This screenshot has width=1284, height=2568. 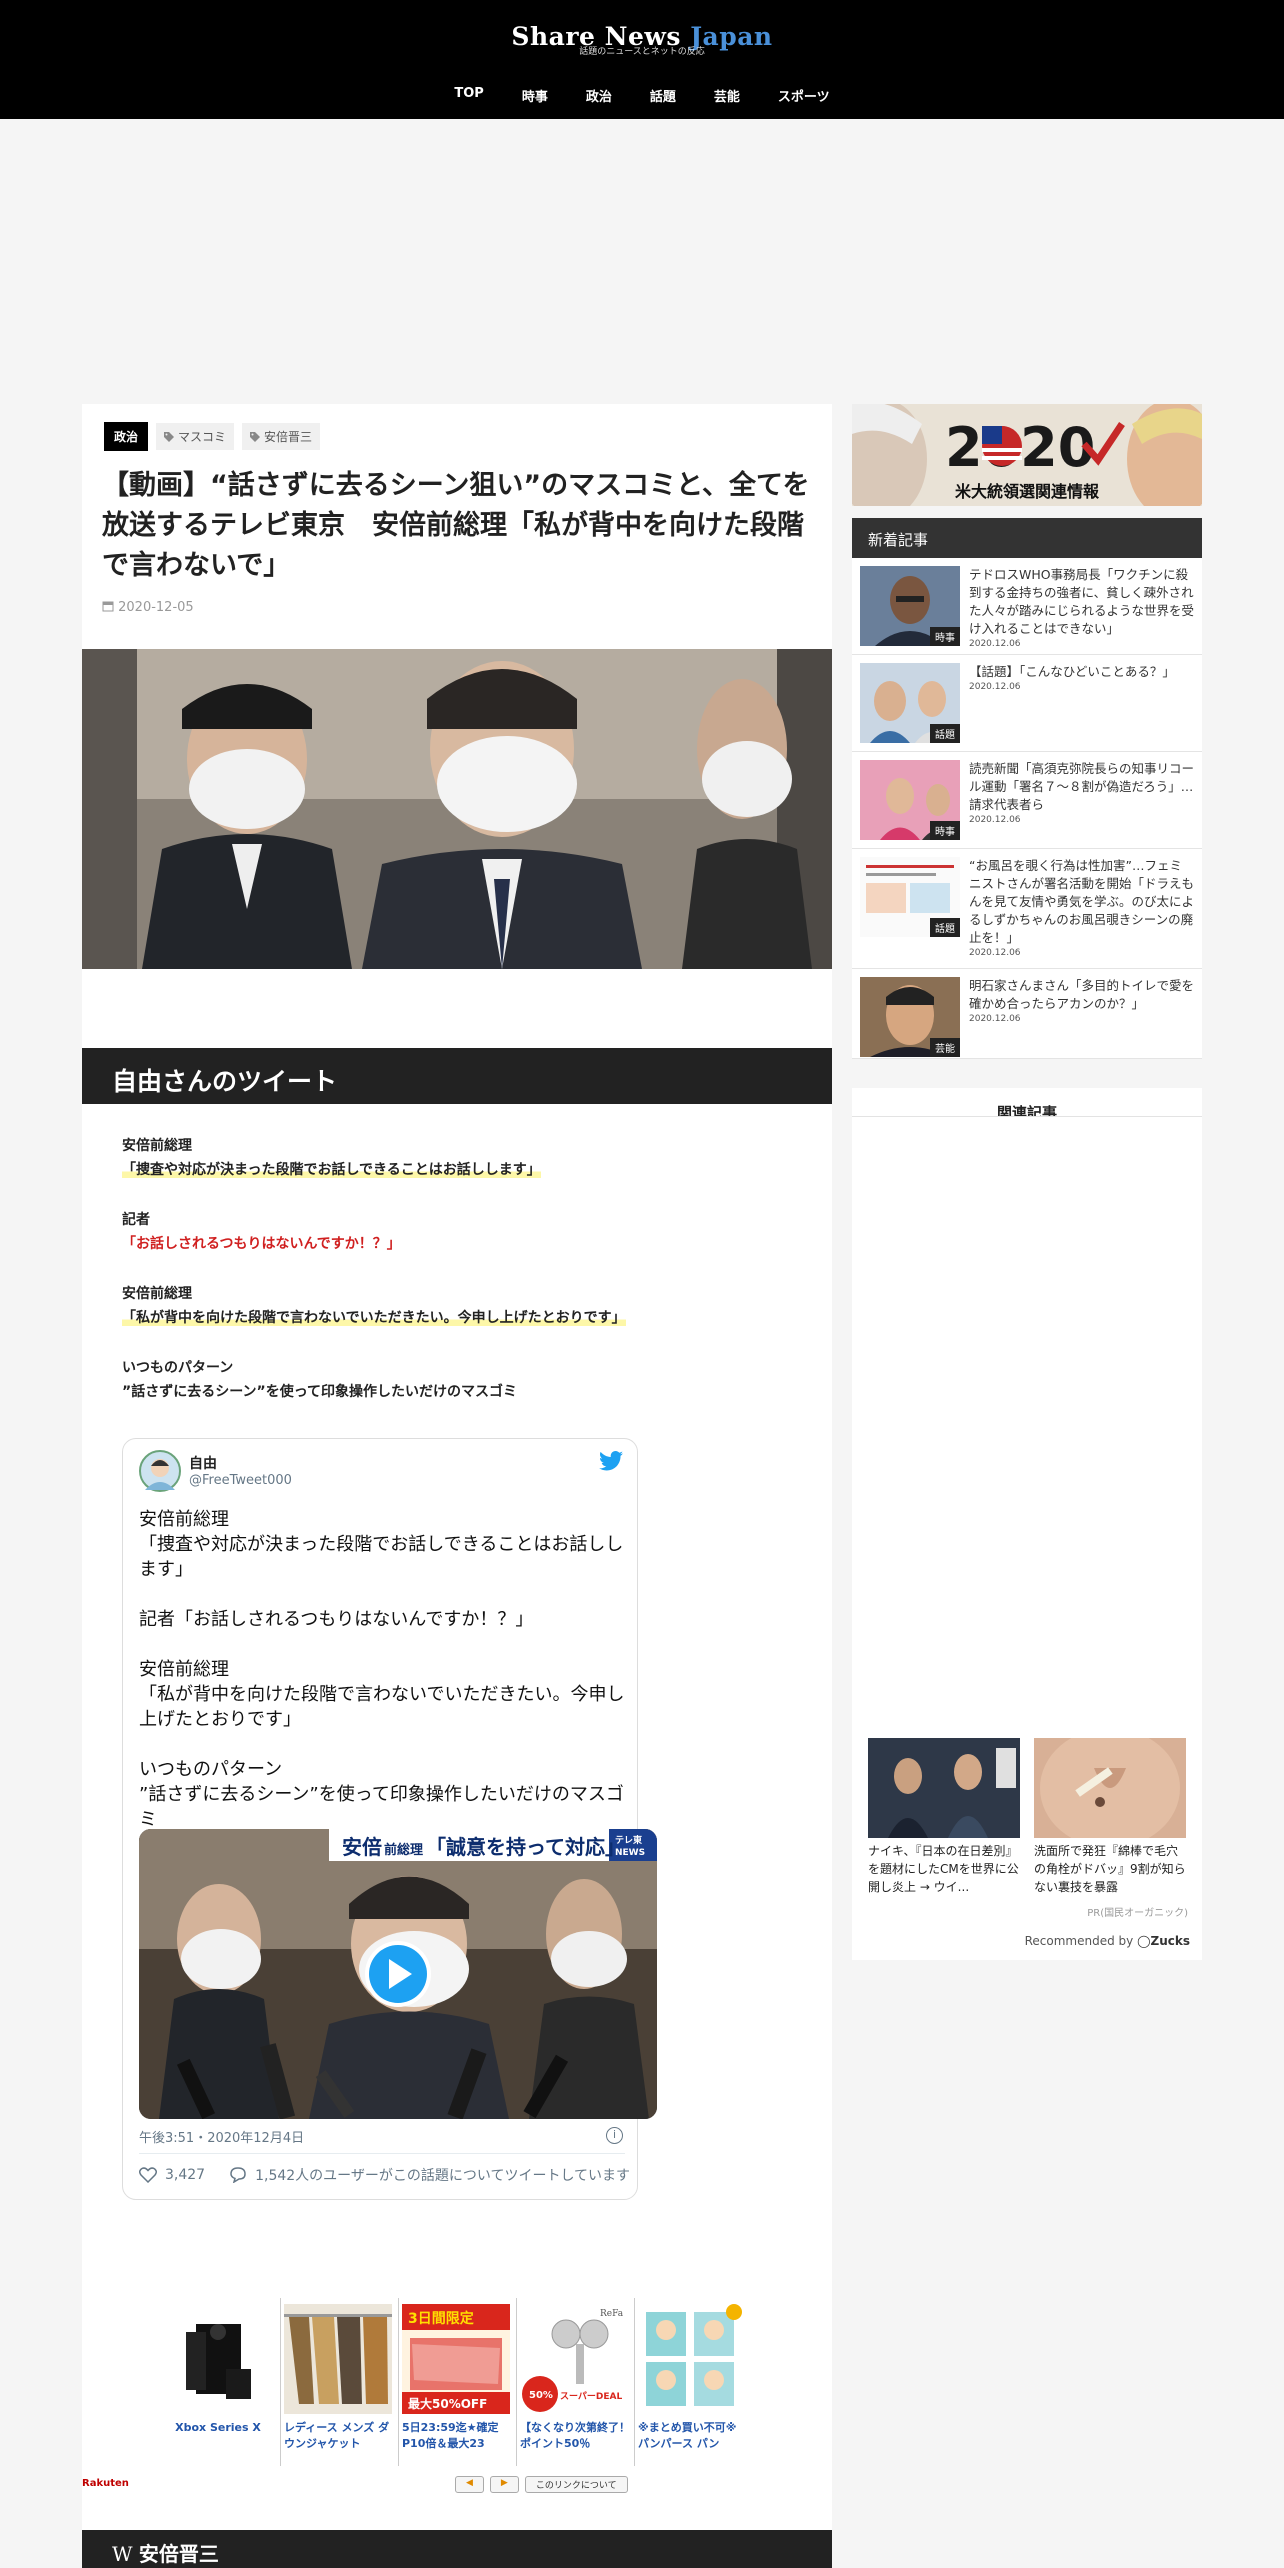 What do you see at coordinates (504, 2484) in the screenshot?
I see `ad-next-button: ▶` at bounding box center [504, 2484].